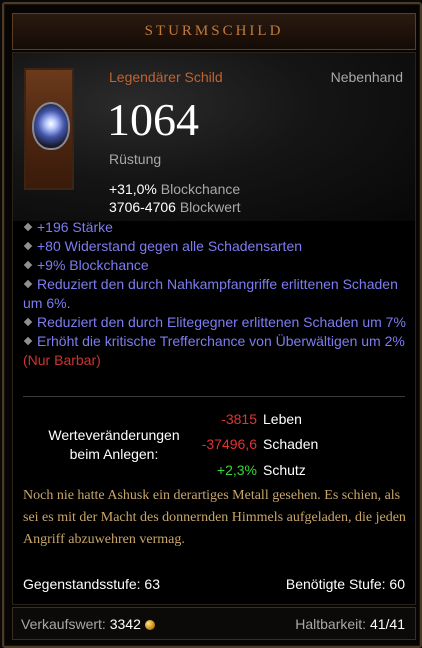 The height and width of the screenshot is (648, 422). I want to click on affix-resist-all: +80 Widerstand gegen alle Schadensarten, so click(217, 246).